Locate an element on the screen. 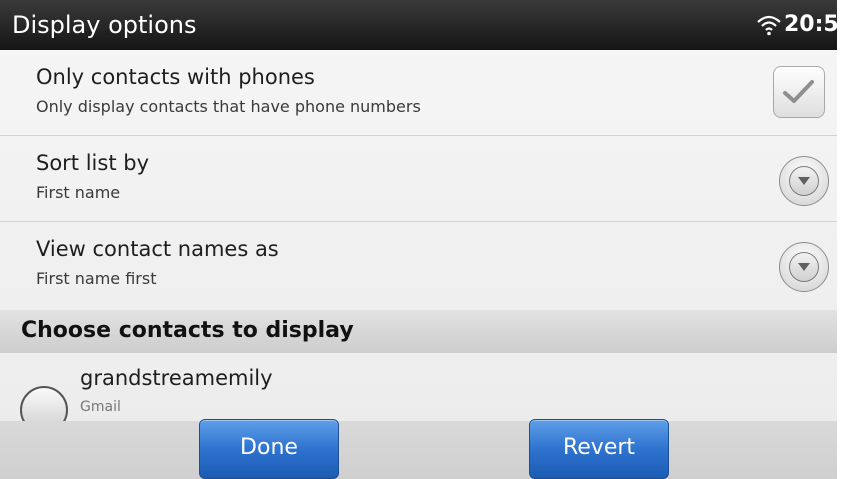 This screenshot has width=846, height=479. page-title: Display options is located at coordinates (104, 25).